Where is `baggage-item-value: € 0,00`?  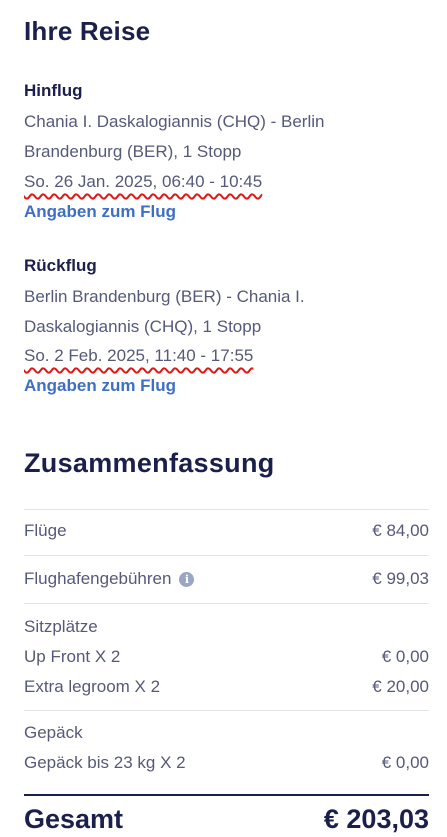 baggage-item-value: € 0,00 is located at coordinates (405, 762).